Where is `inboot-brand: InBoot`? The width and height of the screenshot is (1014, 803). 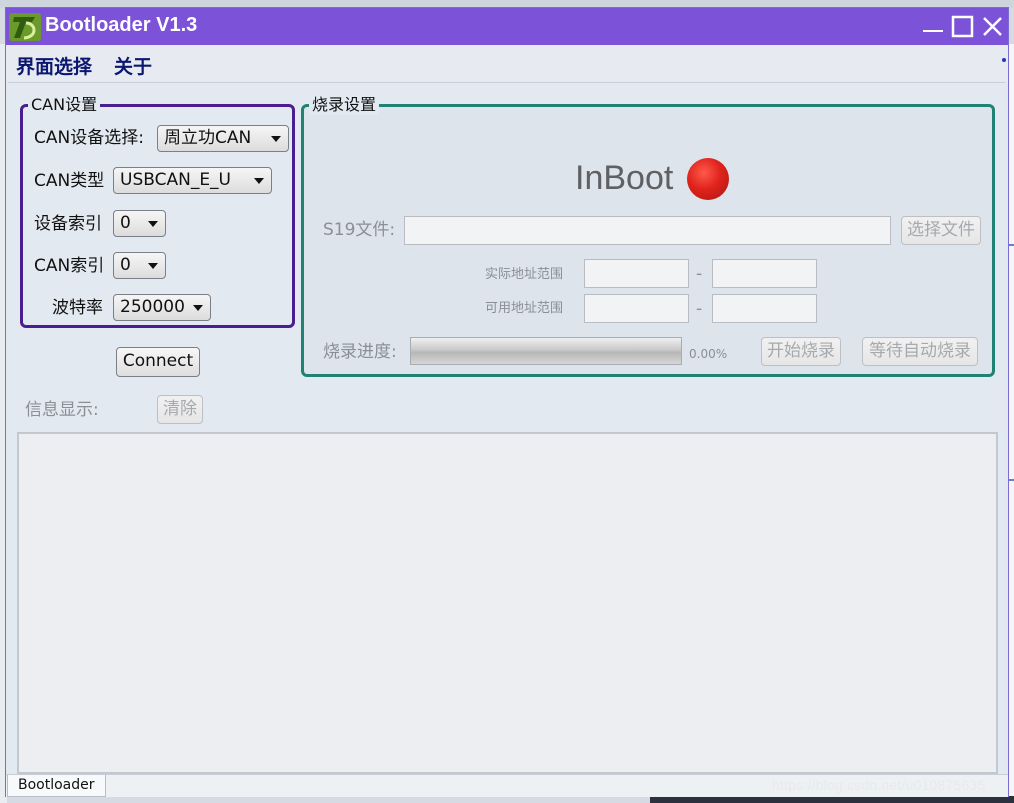
inboot-brand: InBoot is located at coordinates (624, 178).